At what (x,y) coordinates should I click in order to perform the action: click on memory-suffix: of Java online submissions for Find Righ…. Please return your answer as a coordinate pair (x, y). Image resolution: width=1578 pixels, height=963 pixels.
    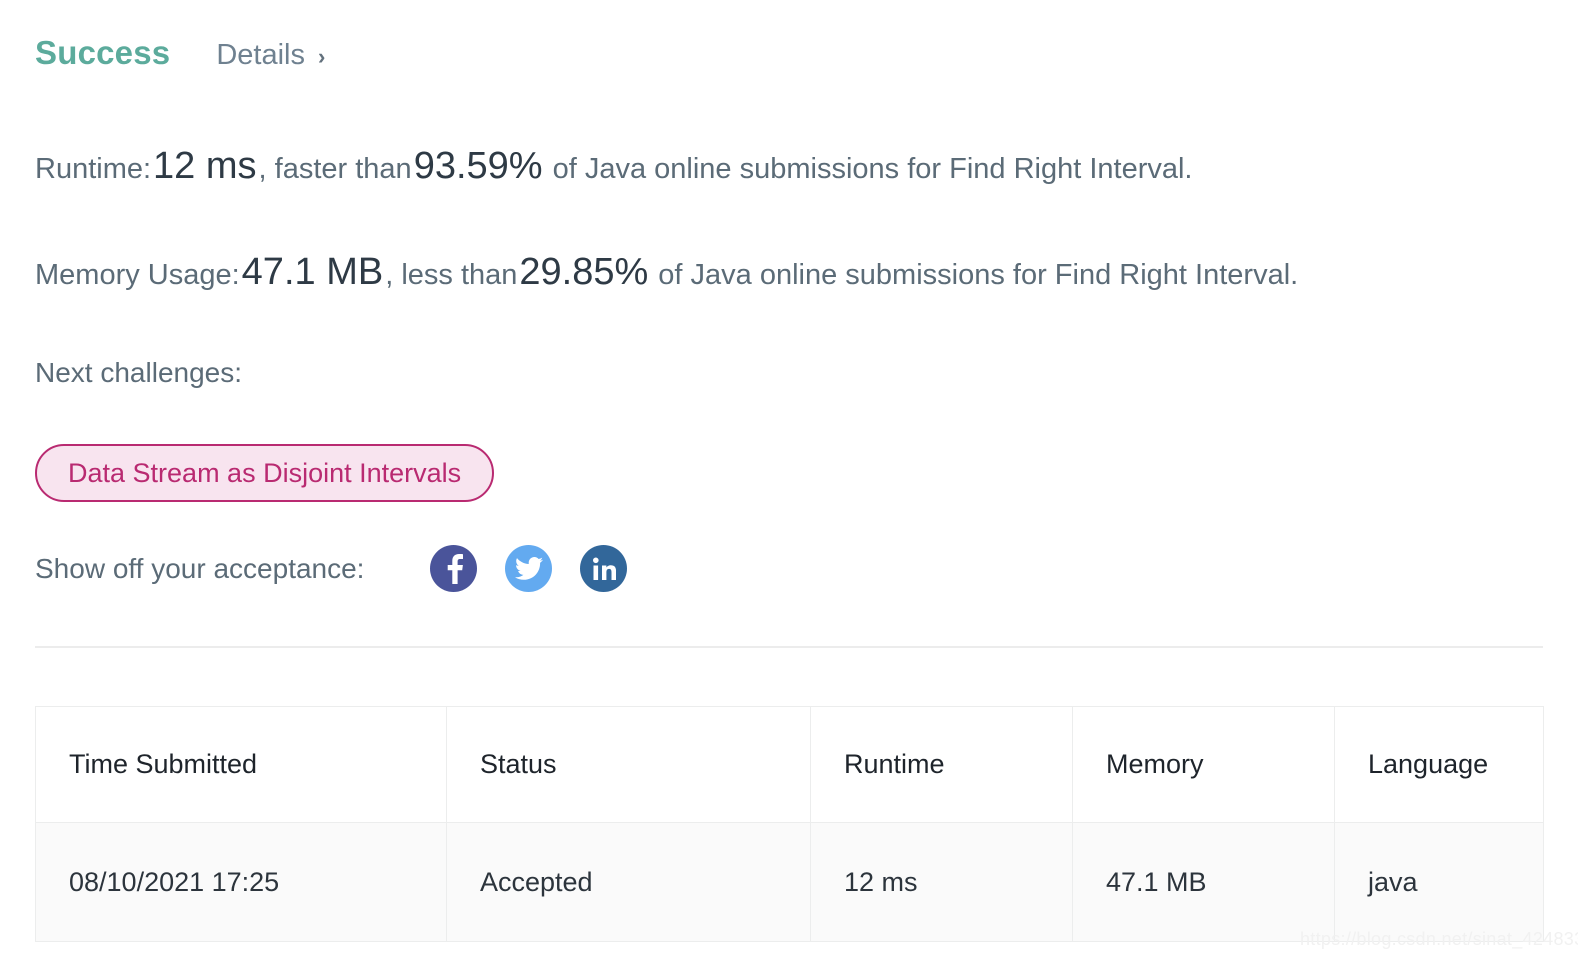
    Looking at the image, I should click on (978, 275).